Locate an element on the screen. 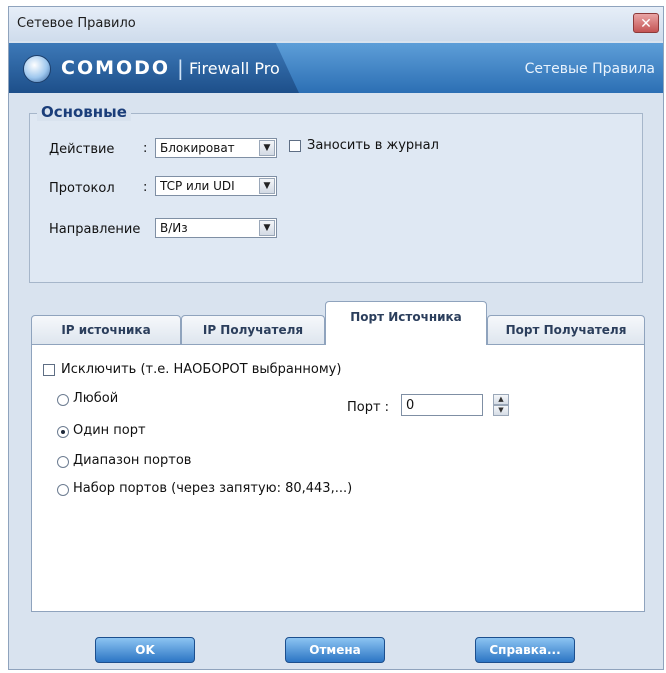  cancel-button: Отмена is located at coordinates (335, 650).